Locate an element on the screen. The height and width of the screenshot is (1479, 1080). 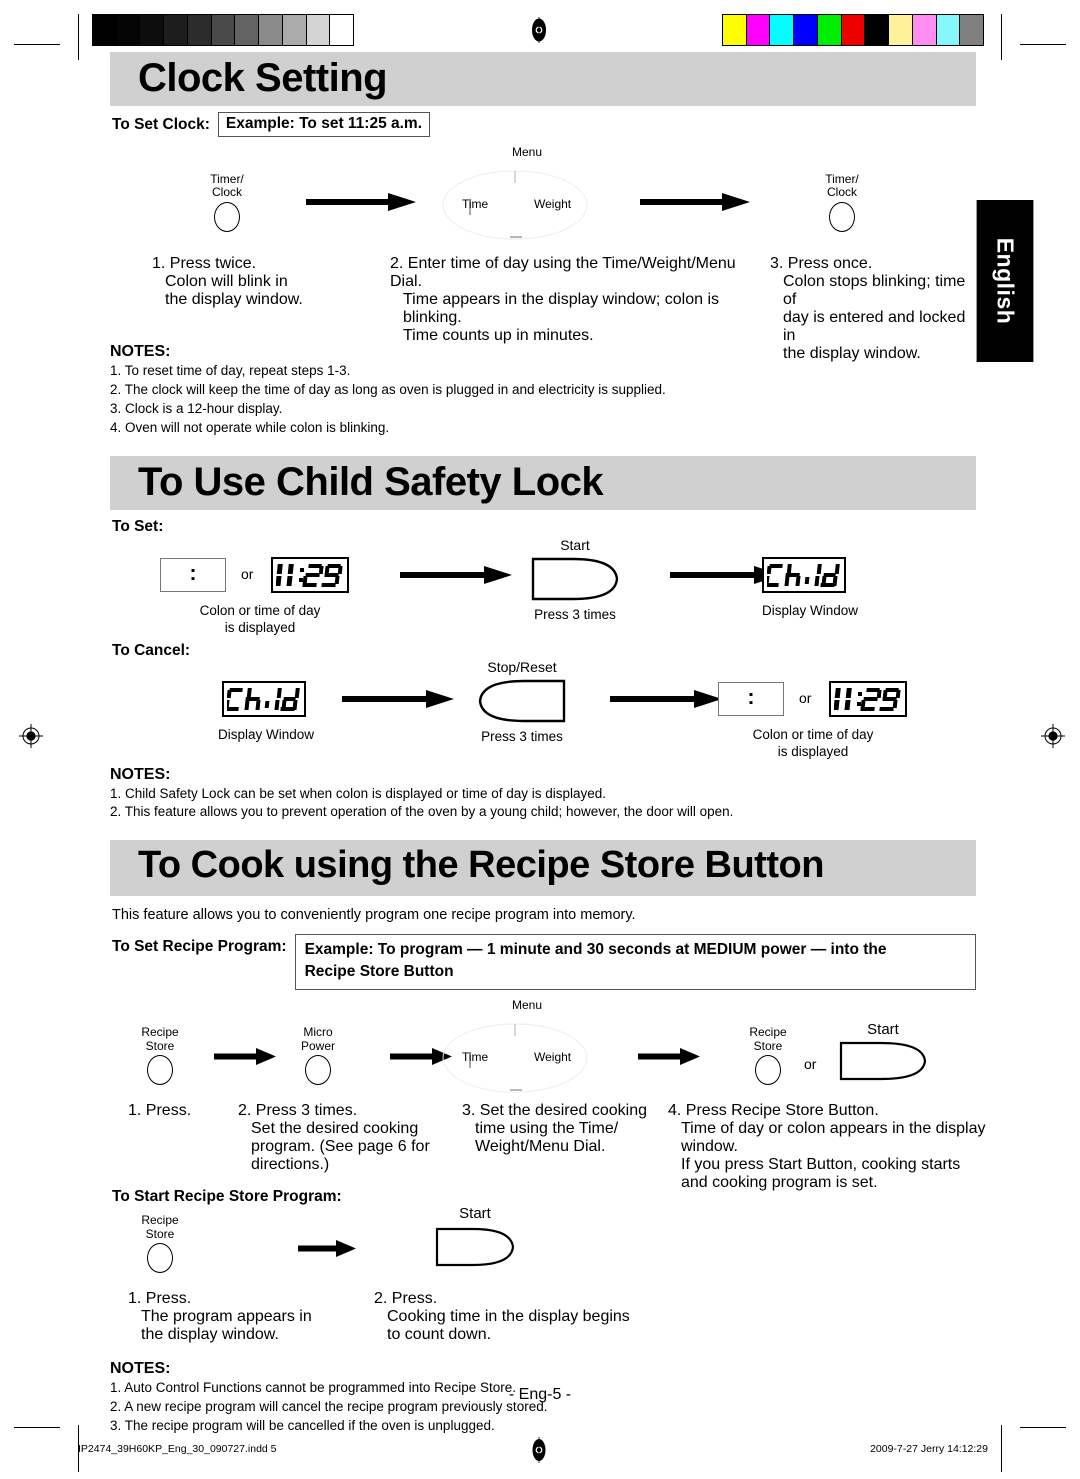
step-line: Cooking time in the display begins is located at coordinates (508, 1317).